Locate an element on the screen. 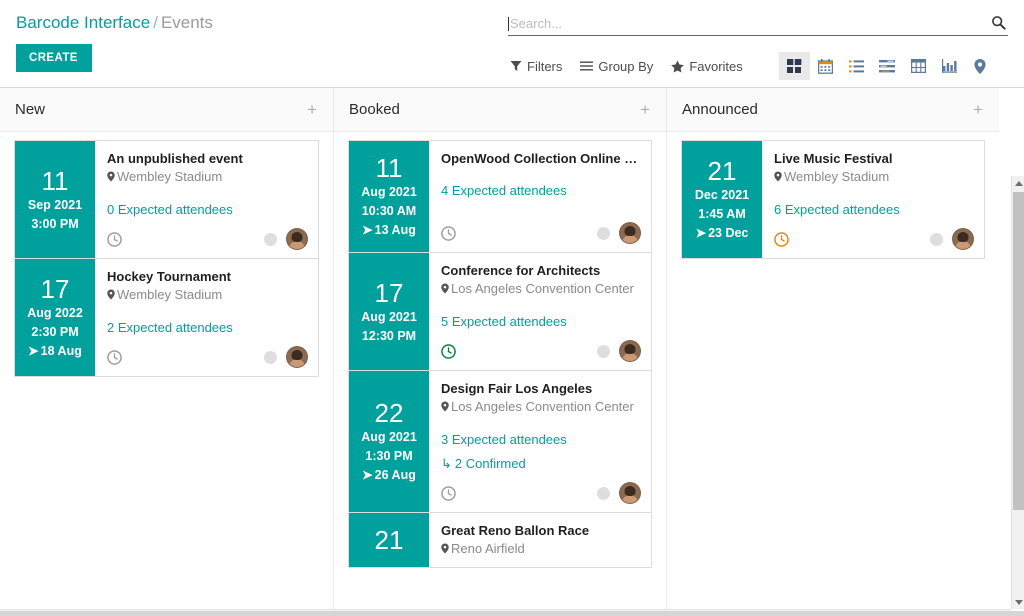 The width and height of the screenshot is (1024, 616). view-switch-calendar is located at coordinates (825, 66).